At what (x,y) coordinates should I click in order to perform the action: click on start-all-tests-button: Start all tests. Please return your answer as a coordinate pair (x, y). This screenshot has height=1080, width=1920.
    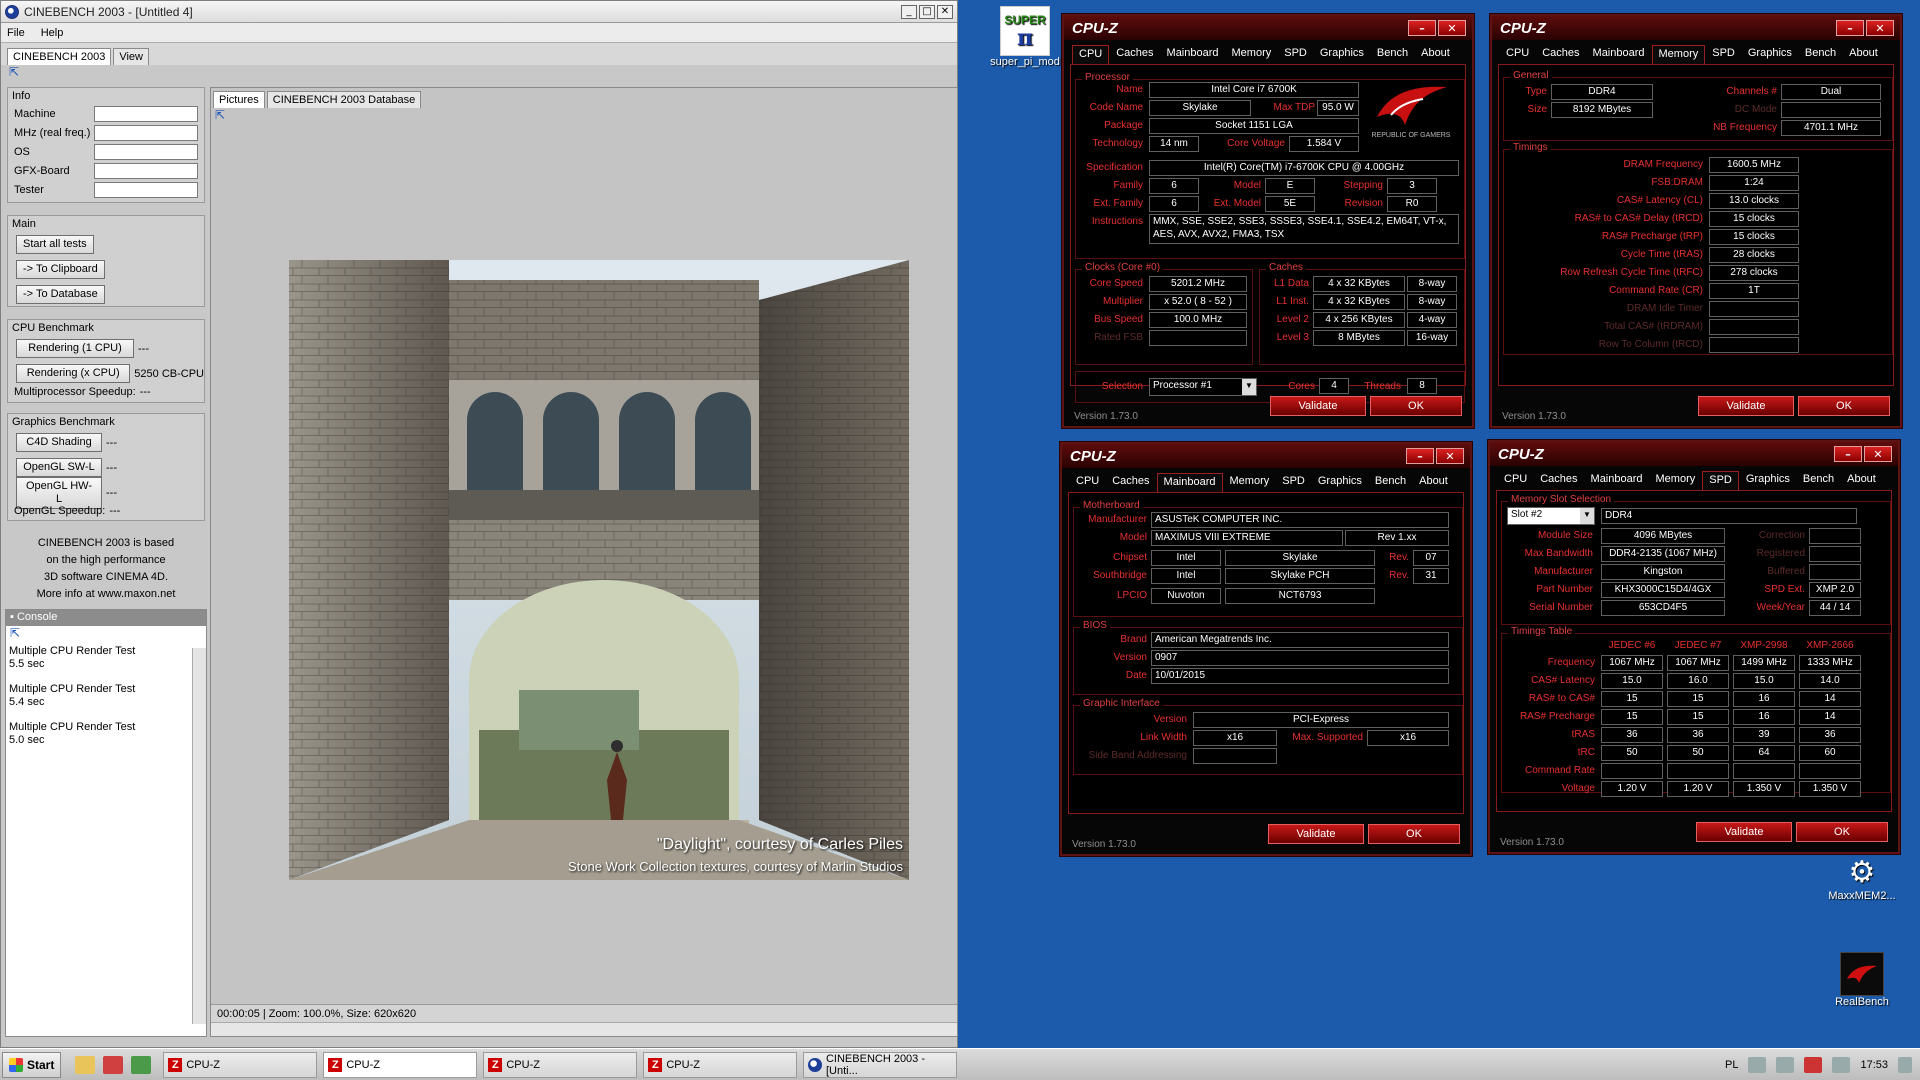
    Looking at the image, I should click on (55, 244).